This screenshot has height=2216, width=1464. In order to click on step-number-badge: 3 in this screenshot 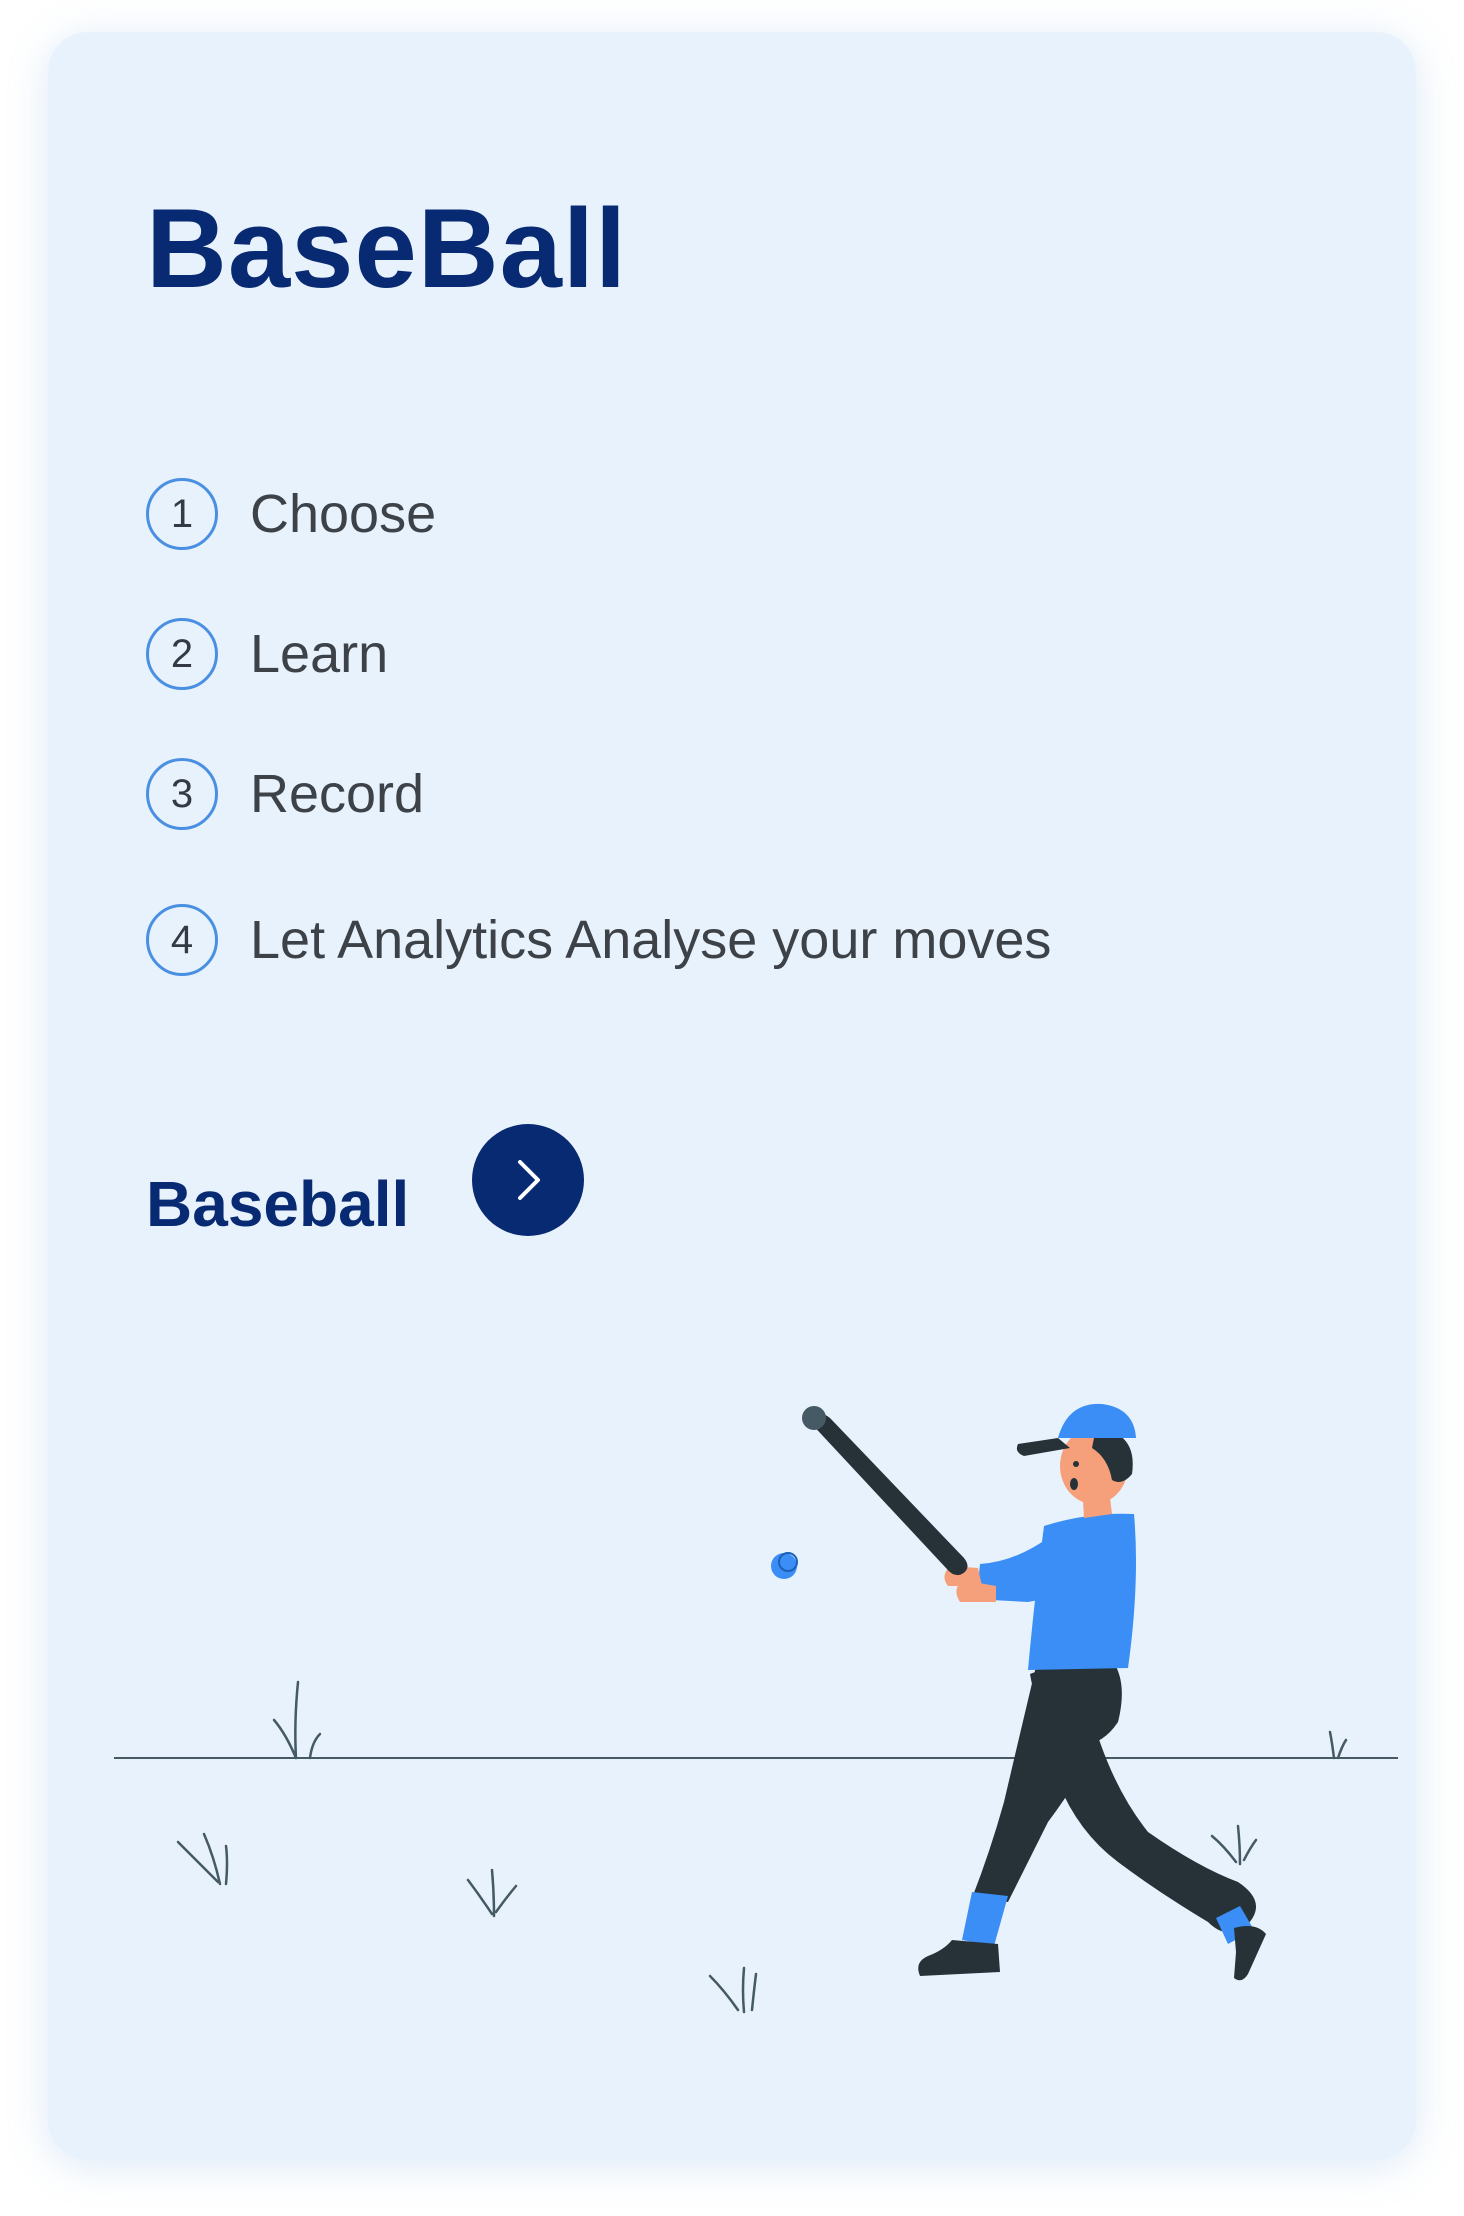, I will do `click(182, 794)`.